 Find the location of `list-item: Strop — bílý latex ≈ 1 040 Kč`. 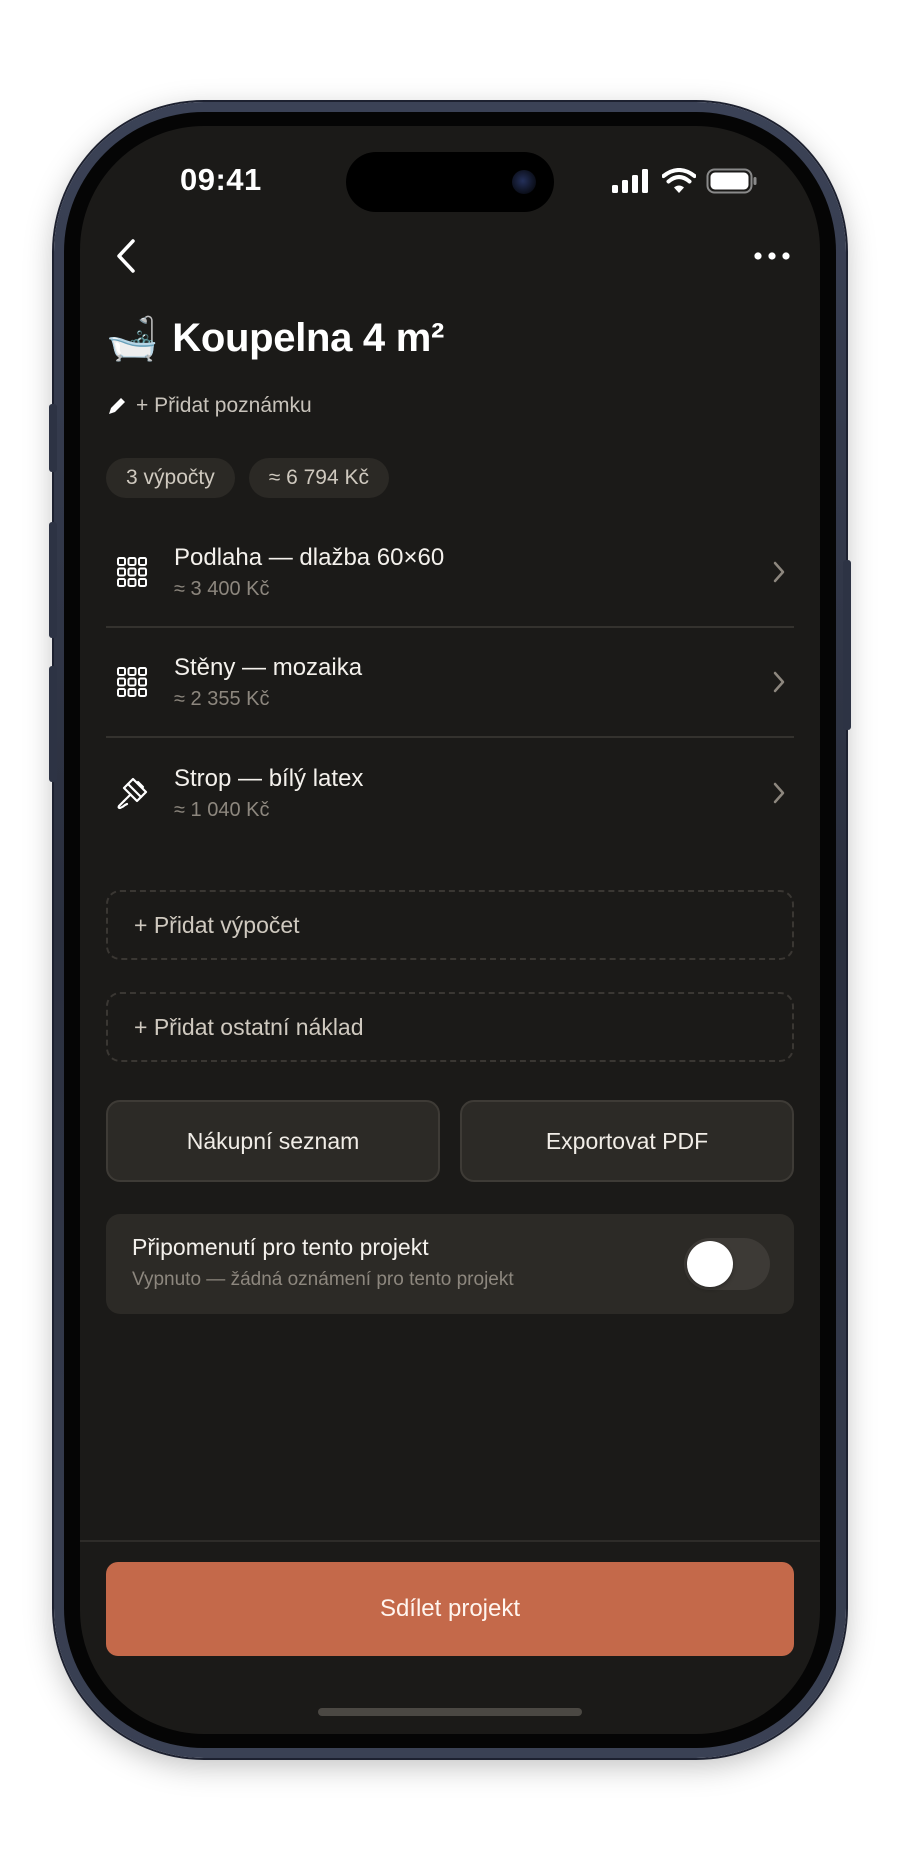

list-item: Strop — bílý latex ≈ 1 040 Kč is located at coordinates (450, 793).